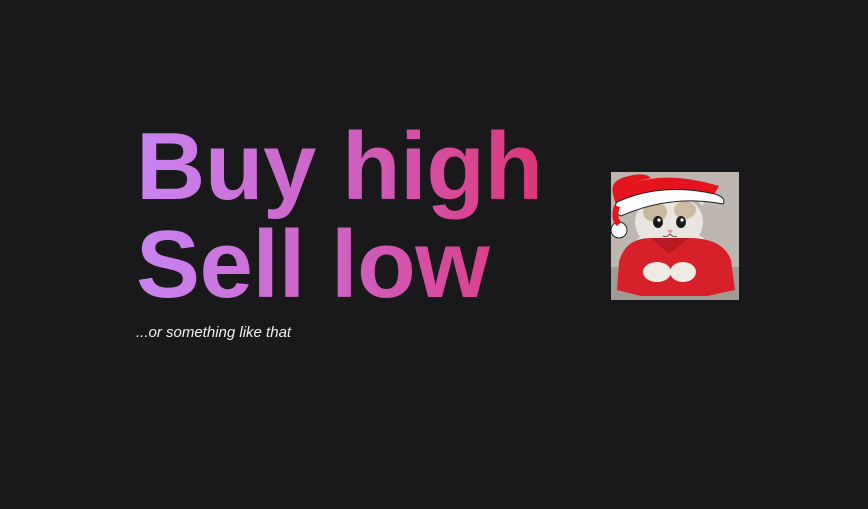 The image size is (868, 509). Describe the element at coordinates (214, 332) in the screenshot. I see `hero-tagline: ...or something like that` at that location.